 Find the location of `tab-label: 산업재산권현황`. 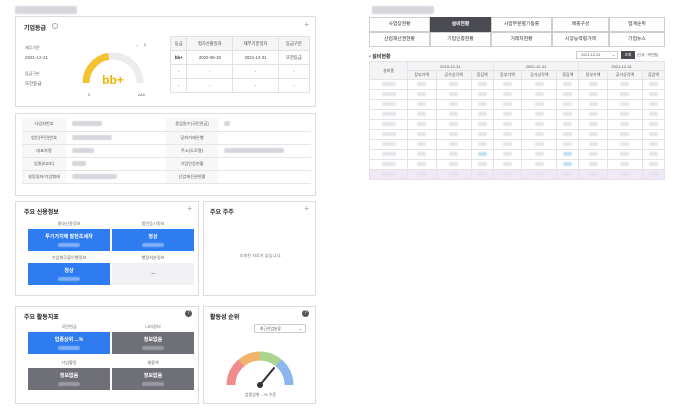

tab-label: 산업재산권현황 is located at coordinates (399, 39).